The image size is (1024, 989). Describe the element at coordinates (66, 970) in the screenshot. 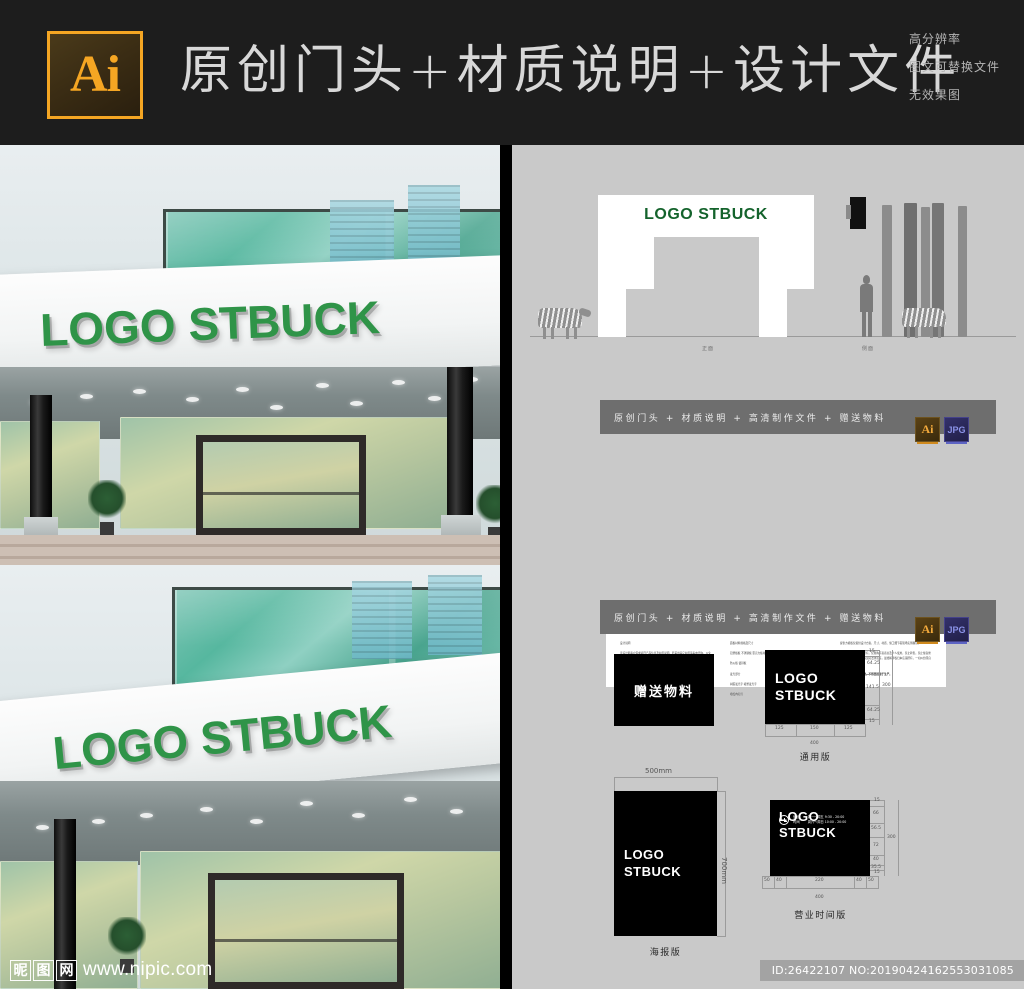

I see `watermark-char-3: 网` at that location.